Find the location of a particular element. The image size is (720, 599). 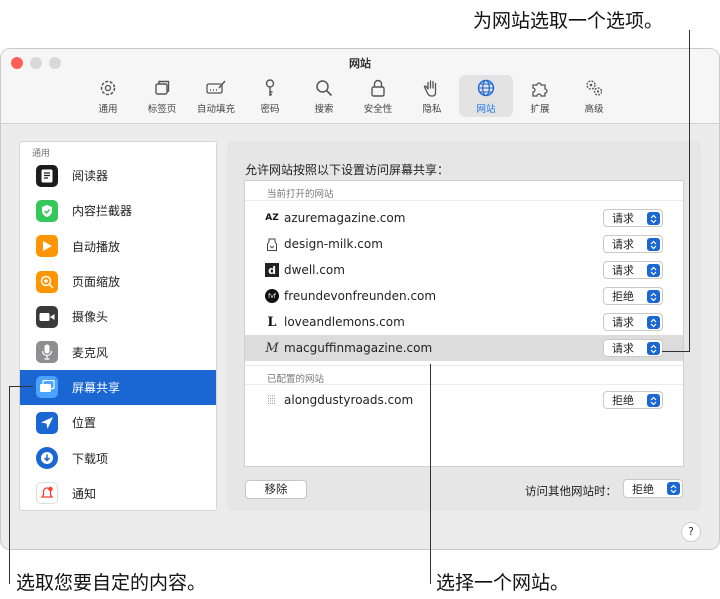

tabs-icon is located at coordinates (162, 87).